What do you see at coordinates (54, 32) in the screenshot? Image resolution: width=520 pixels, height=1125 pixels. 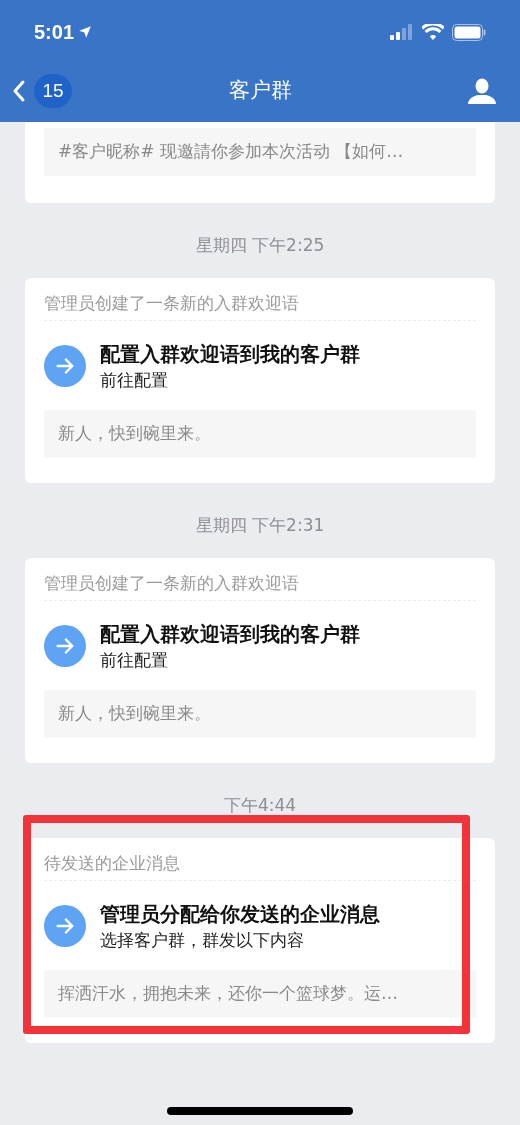 I see `status-time: 5:01` at bounding box center [54, 32].